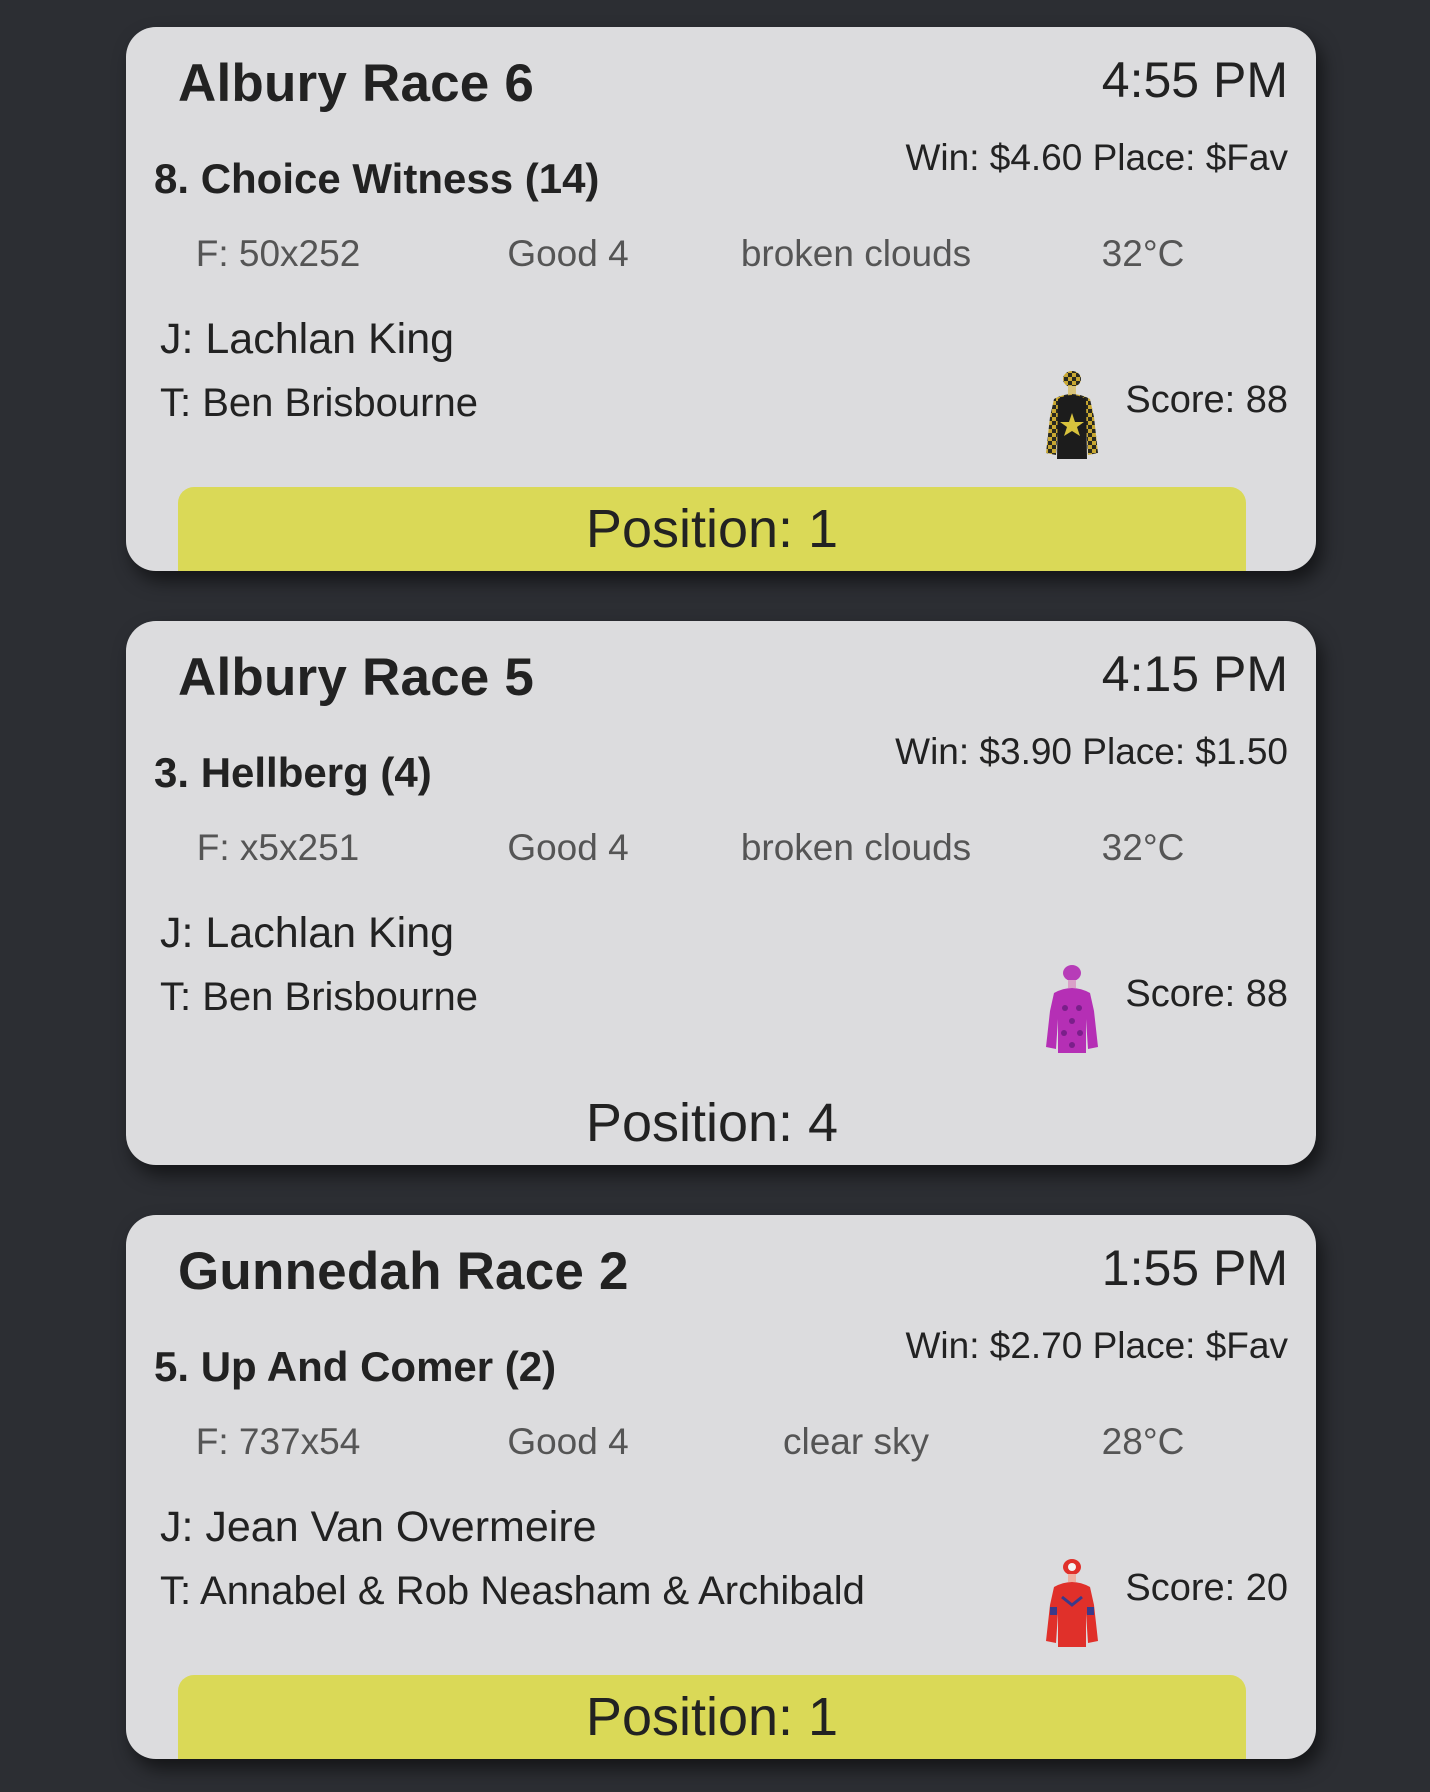 The height and width of the screenshot is (1792, 1430). I want to click on form: F: 50x252, so click(278, 253).